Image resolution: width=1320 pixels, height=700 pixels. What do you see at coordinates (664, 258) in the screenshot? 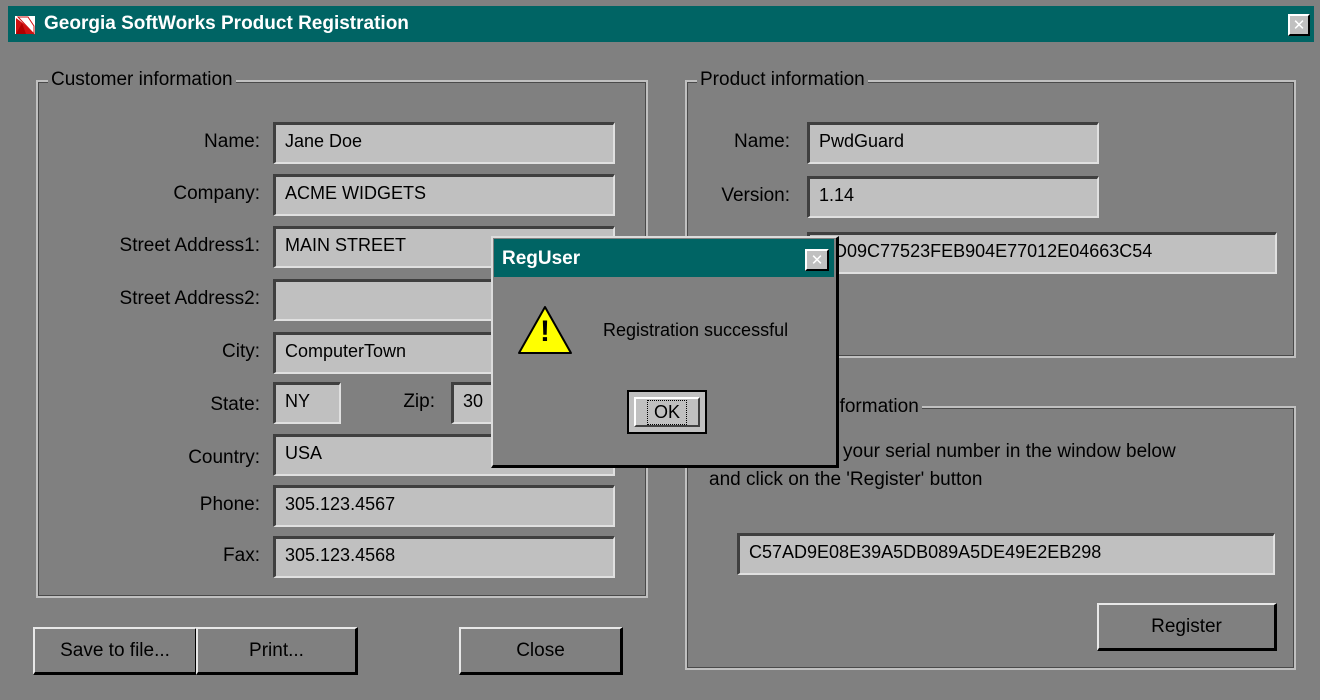
I see `dialog-titlebar: RegUser ✕` at bounding box center [664, 258].